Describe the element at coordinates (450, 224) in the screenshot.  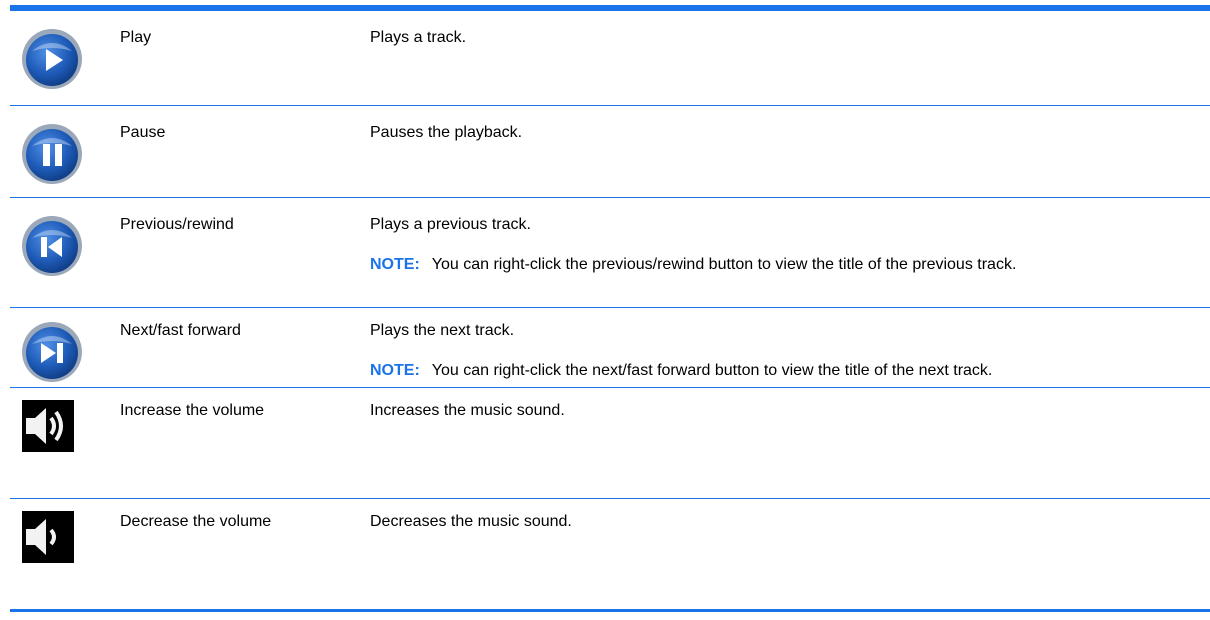
I see `description-text: Plays a previous track.` at that location.